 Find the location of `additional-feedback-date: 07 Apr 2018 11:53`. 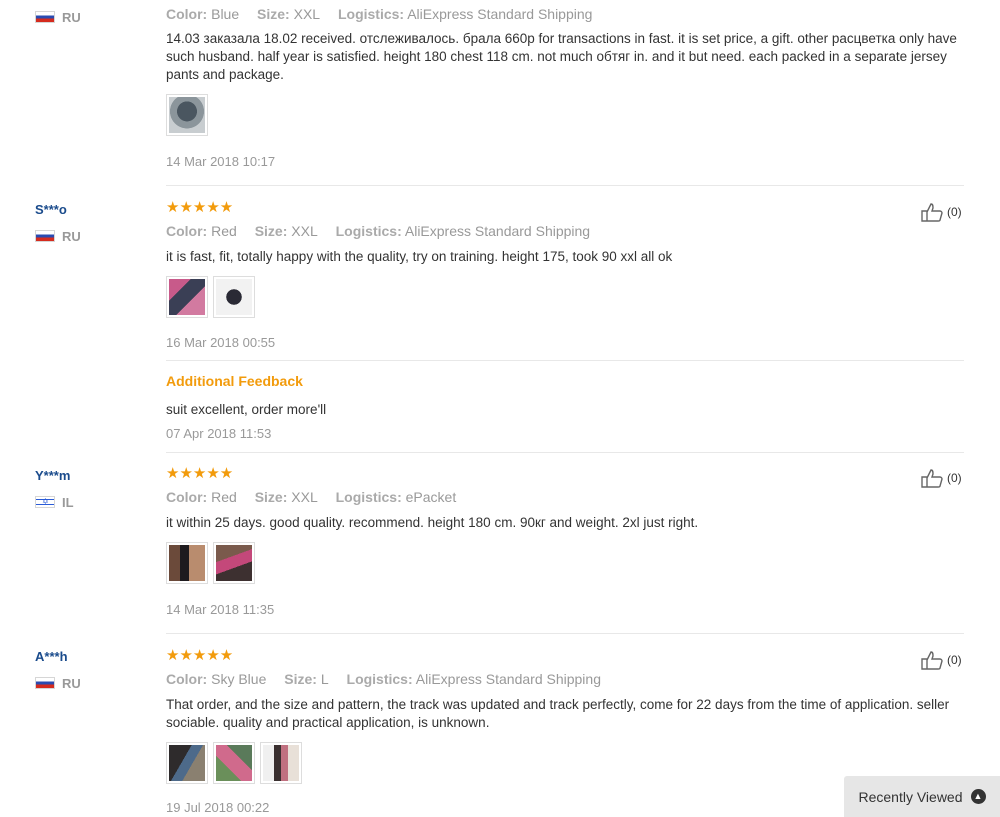

additional-feedback-date: 07 Apr 2018 11:53 is located at coordinates (219, 433).